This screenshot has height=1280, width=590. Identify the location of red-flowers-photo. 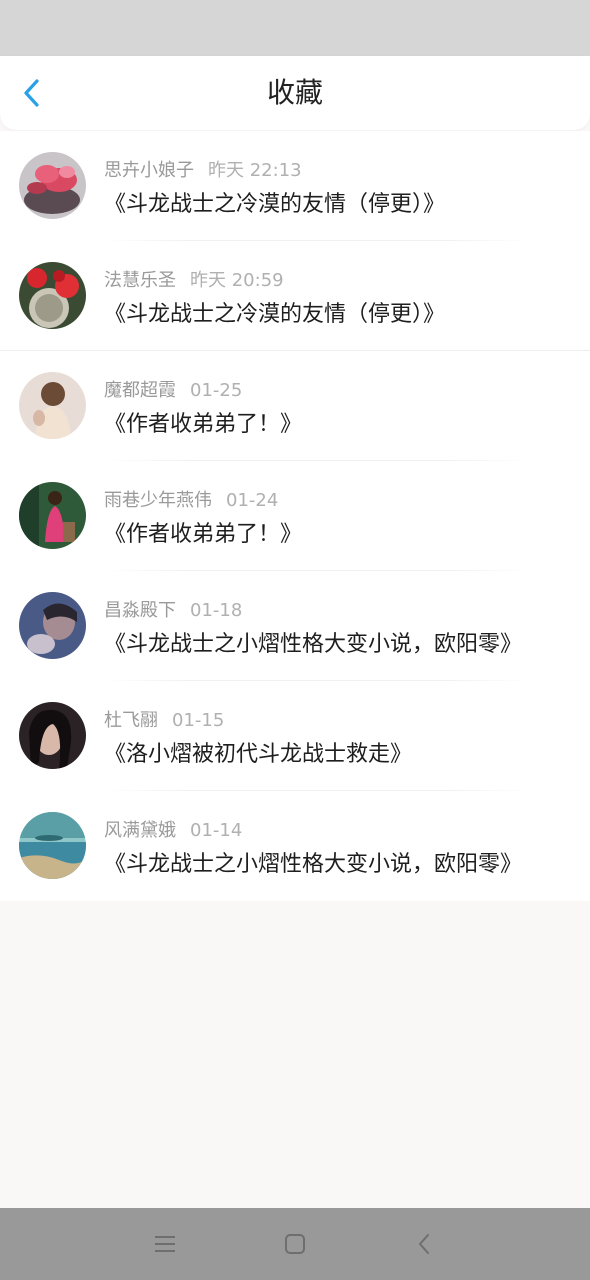
(52, 185).